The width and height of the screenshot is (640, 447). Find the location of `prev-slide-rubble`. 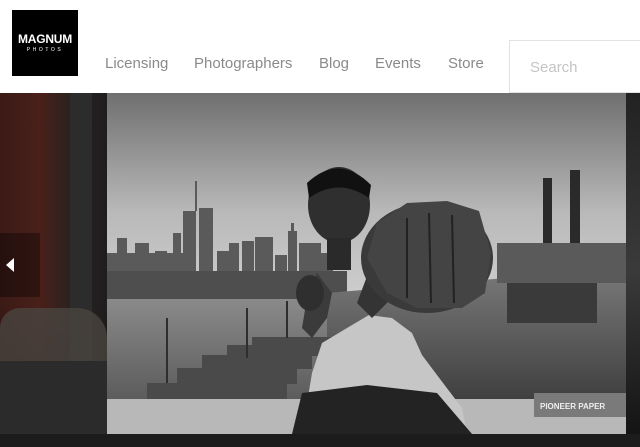

prev-slide-rubble is located at coordinates (53, 338).